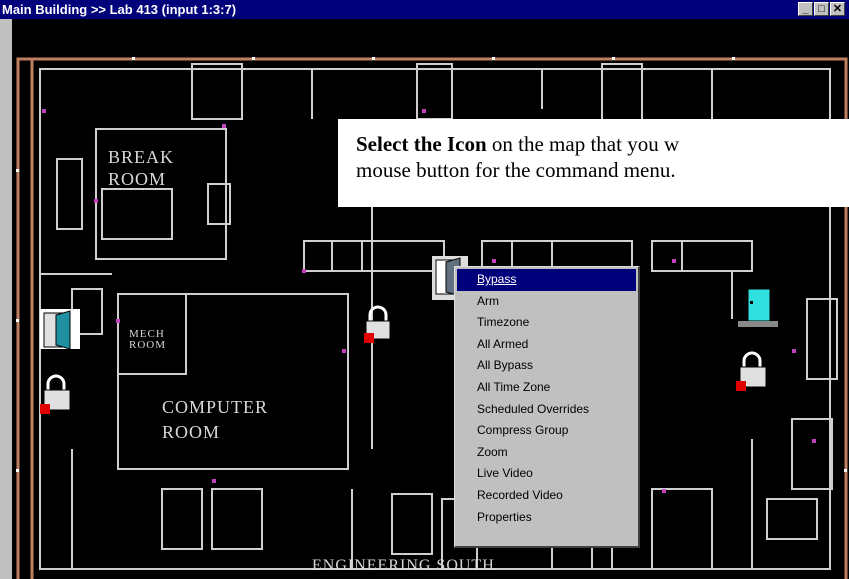 Image resolution: width=849 pixels, height=579 pixels. What do you see at coordinates (546, 410) in the screenshot?
I see `menu-item-scheduled-overrides: Scheduled Overrides` at bounding box center [546, 410].